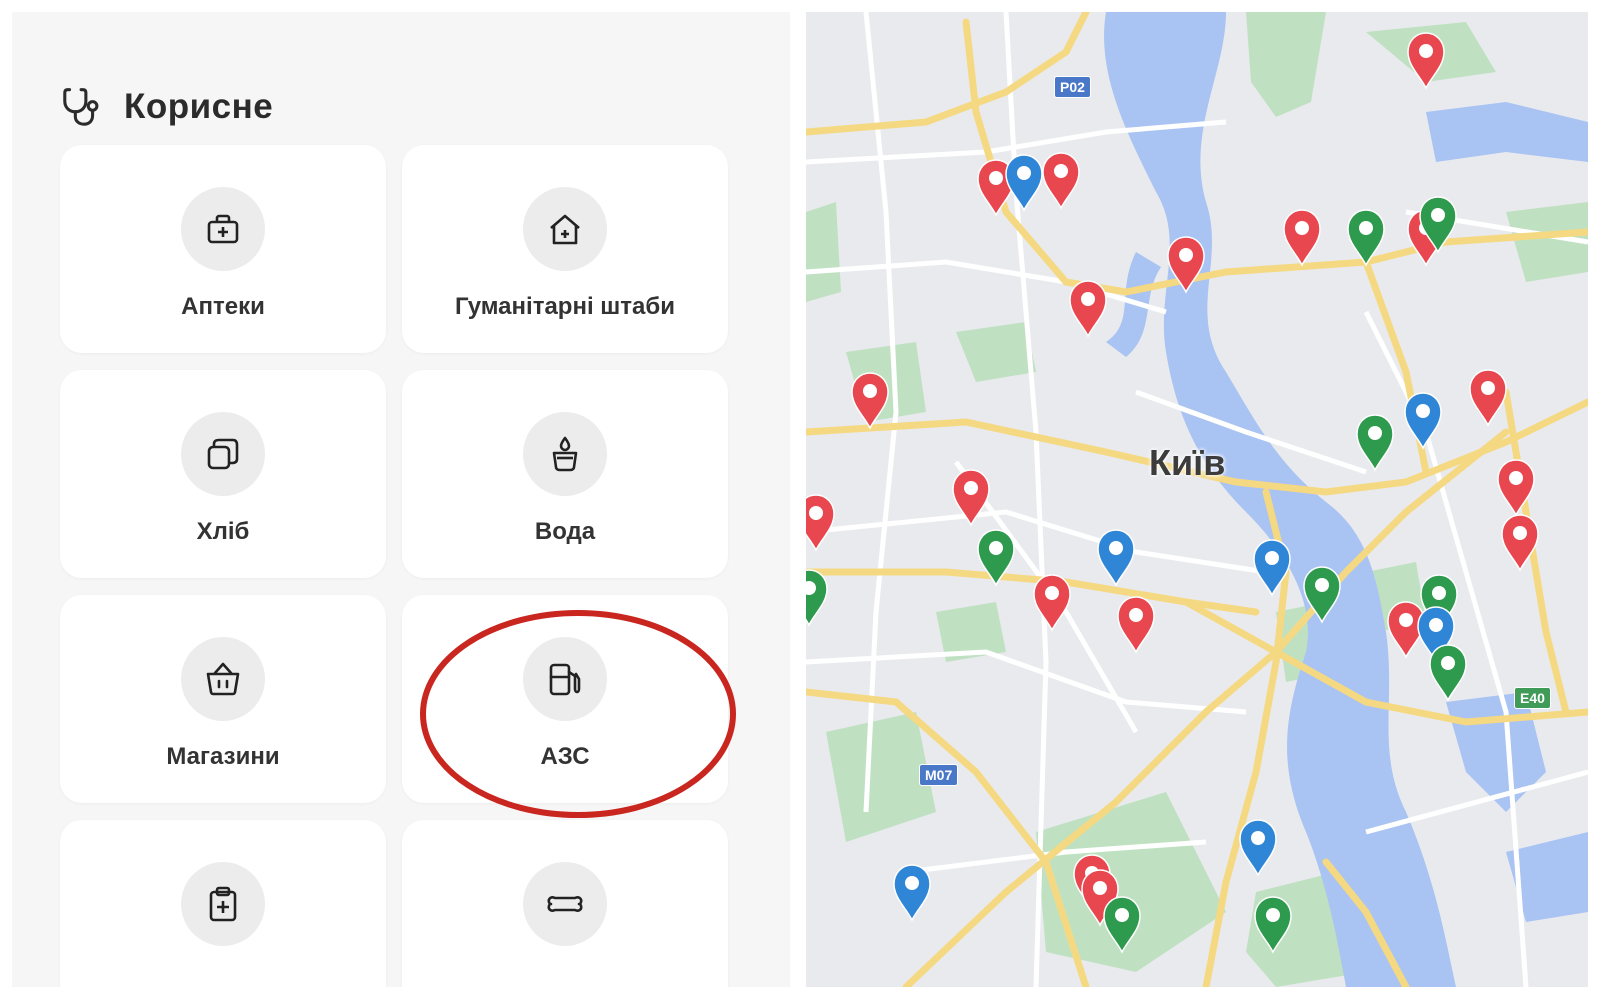  I want to click on water-icon, so click(565, 454).